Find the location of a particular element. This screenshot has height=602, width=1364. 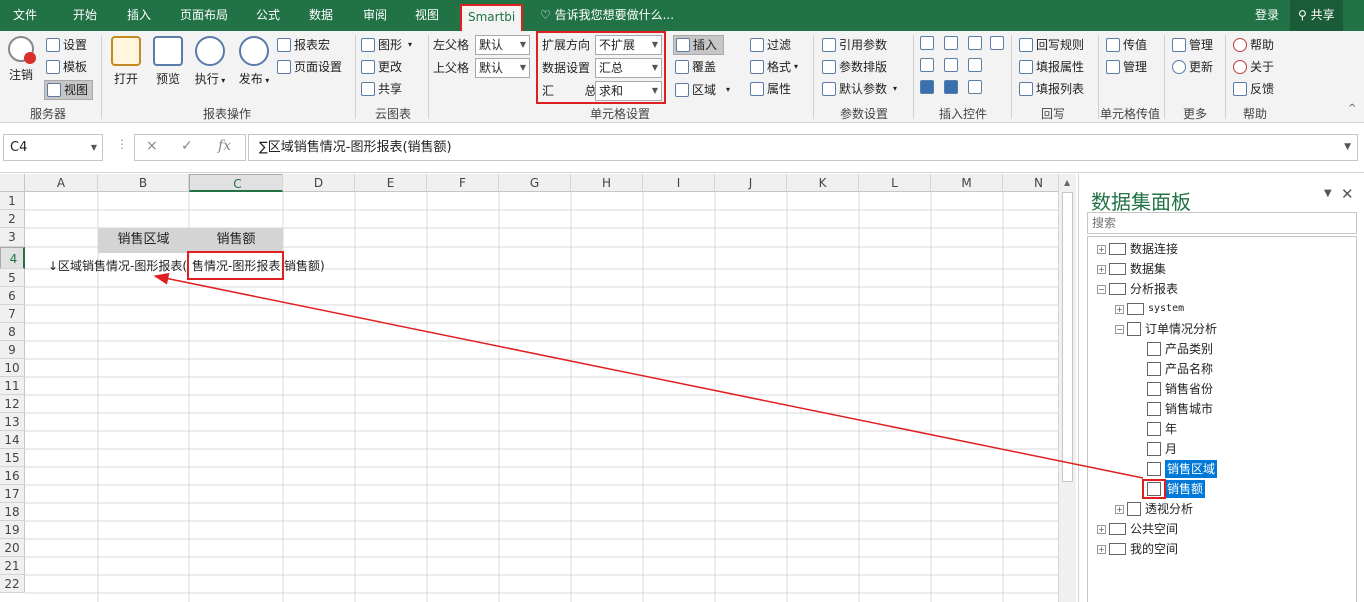

feedback-button: 反馈 is located at coordinates (1253, 89).